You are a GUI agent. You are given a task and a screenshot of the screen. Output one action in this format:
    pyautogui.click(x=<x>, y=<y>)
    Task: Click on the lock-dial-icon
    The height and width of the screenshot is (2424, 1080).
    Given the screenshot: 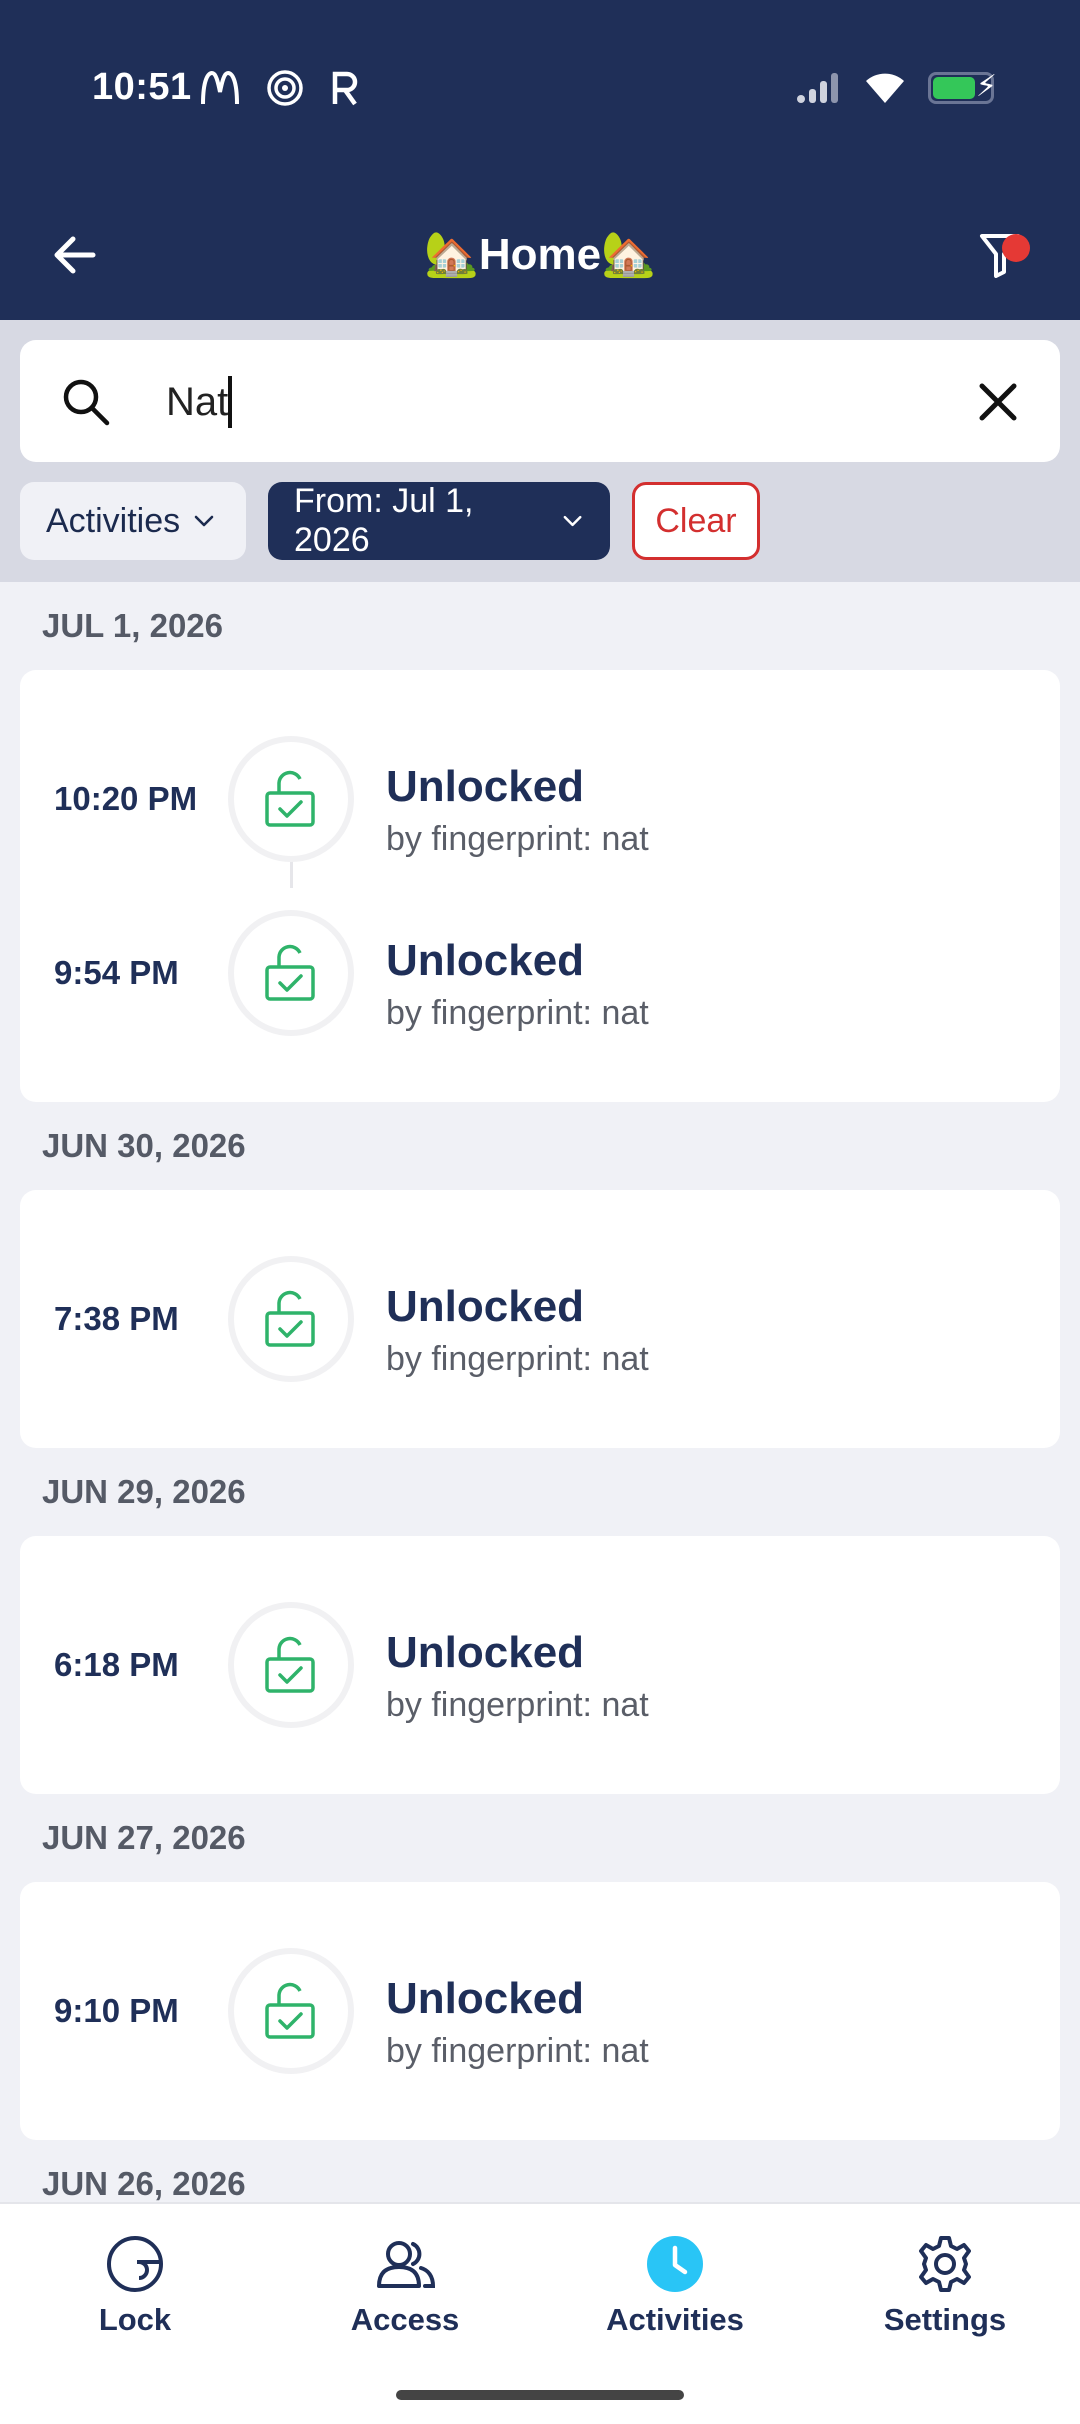 What is the action you would take?
    pyautogui.click(x=135, y=2264)
    